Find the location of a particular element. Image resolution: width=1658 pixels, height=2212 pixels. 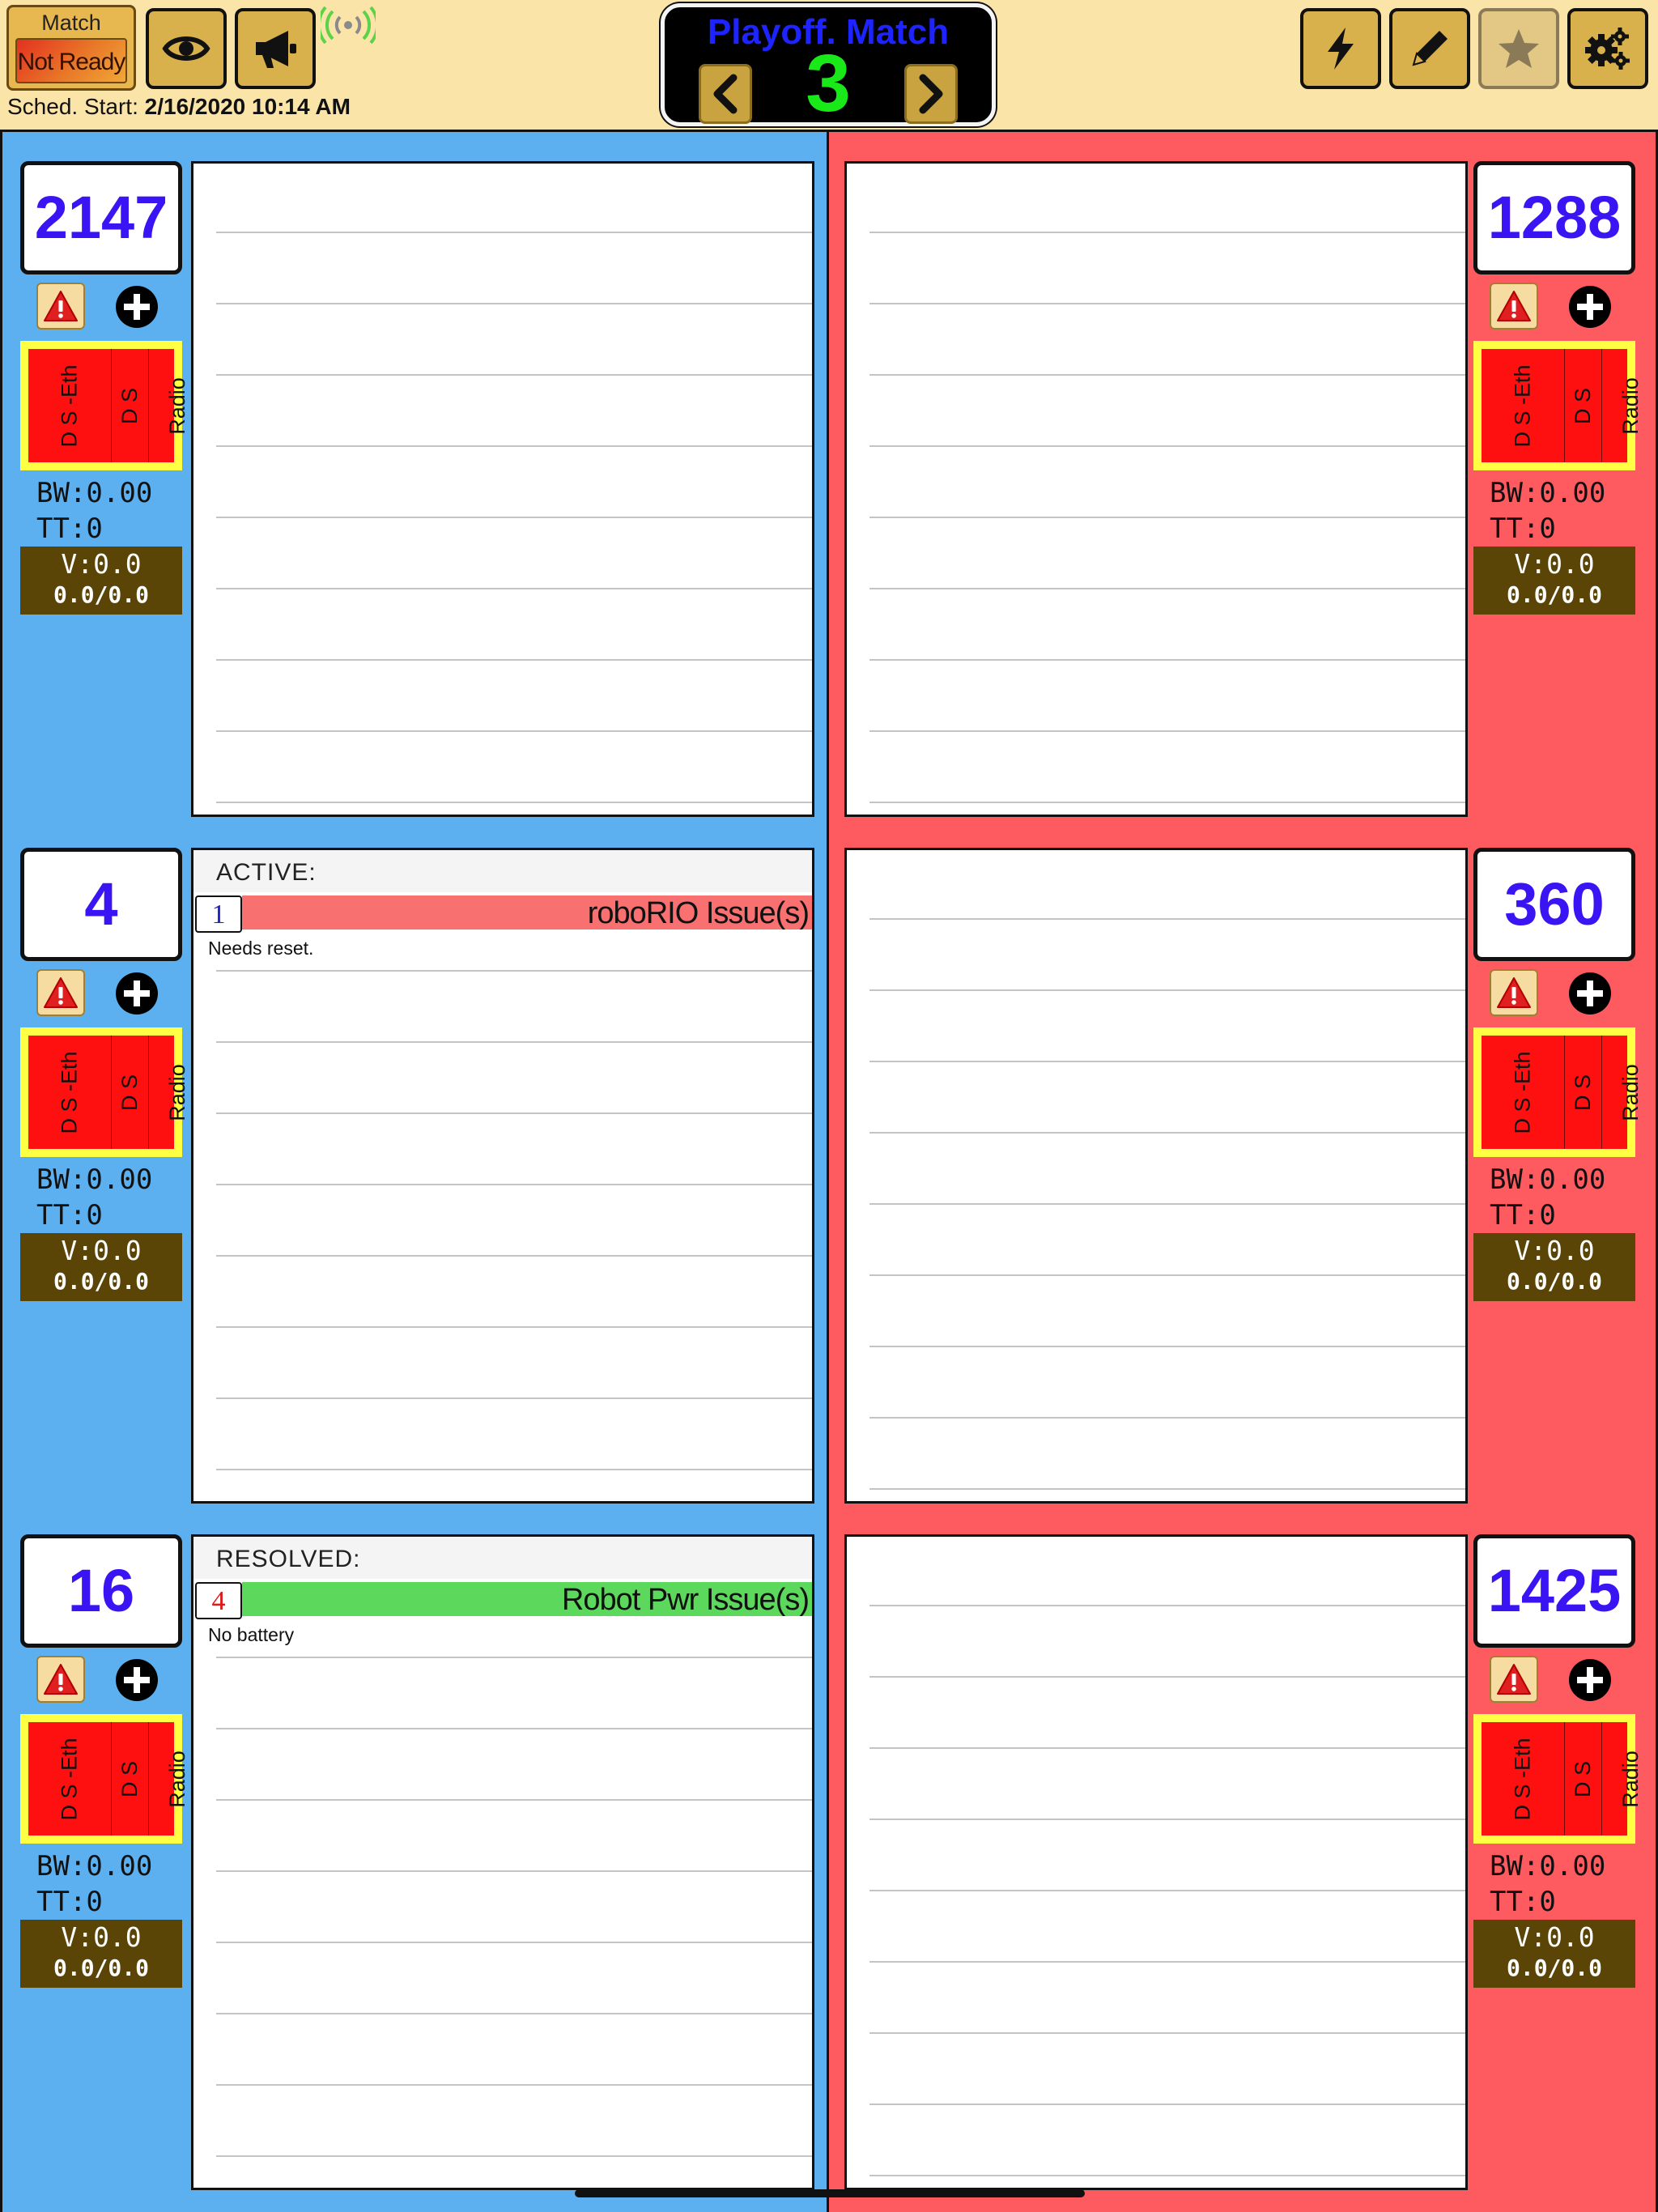

team-number: 1288 is located at coordinates (1554, 217).